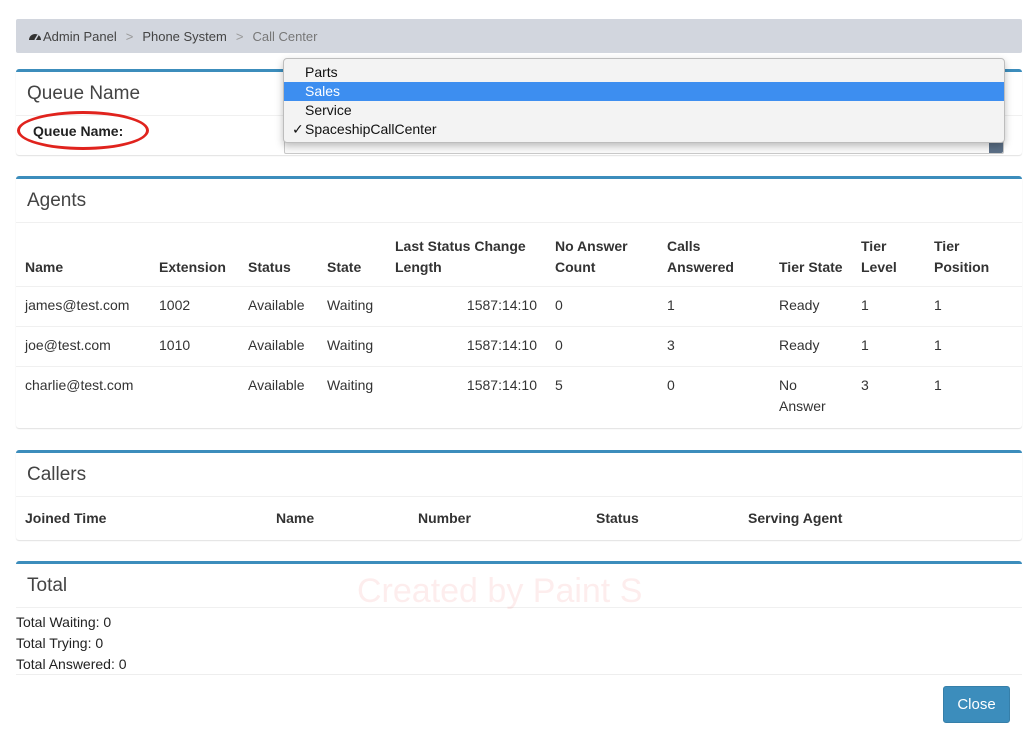 This screenshot has width=1023, height=731. I want to click on breadcrumb-call-center: Call Center, so click(285, 36).